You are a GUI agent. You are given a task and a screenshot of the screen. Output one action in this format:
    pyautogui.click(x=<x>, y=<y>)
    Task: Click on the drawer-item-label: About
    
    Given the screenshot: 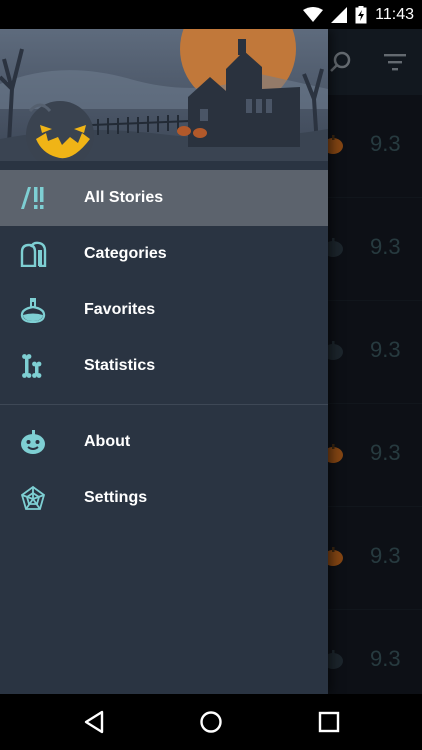 What is the action you would take?
    pyautogui.click(x=107, y=441)
    